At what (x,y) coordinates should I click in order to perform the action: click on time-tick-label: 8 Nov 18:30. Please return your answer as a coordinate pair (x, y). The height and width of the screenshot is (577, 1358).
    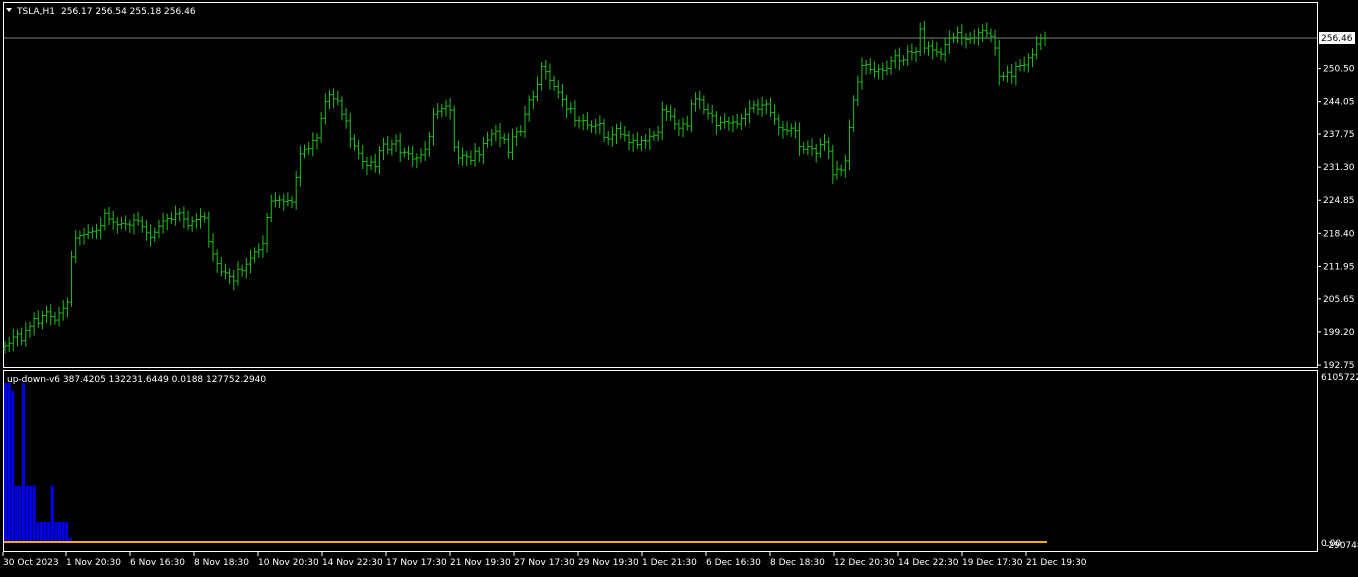
    Looking at the image, I should click on (221, 563).